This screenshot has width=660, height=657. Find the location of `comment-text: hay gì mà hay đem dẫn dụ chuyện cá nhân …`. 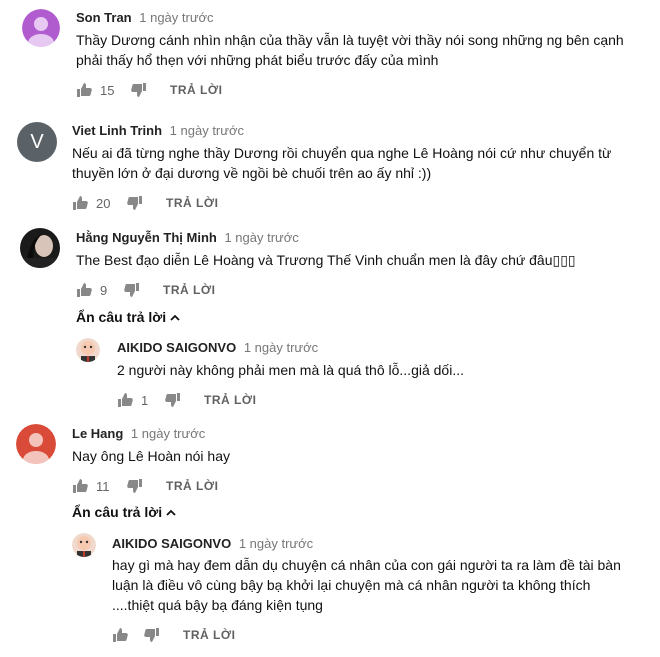

comment-text: hay gì mà hay đem dẫn dụ chuyện cá nhân … is located at coordinates (366, 585).